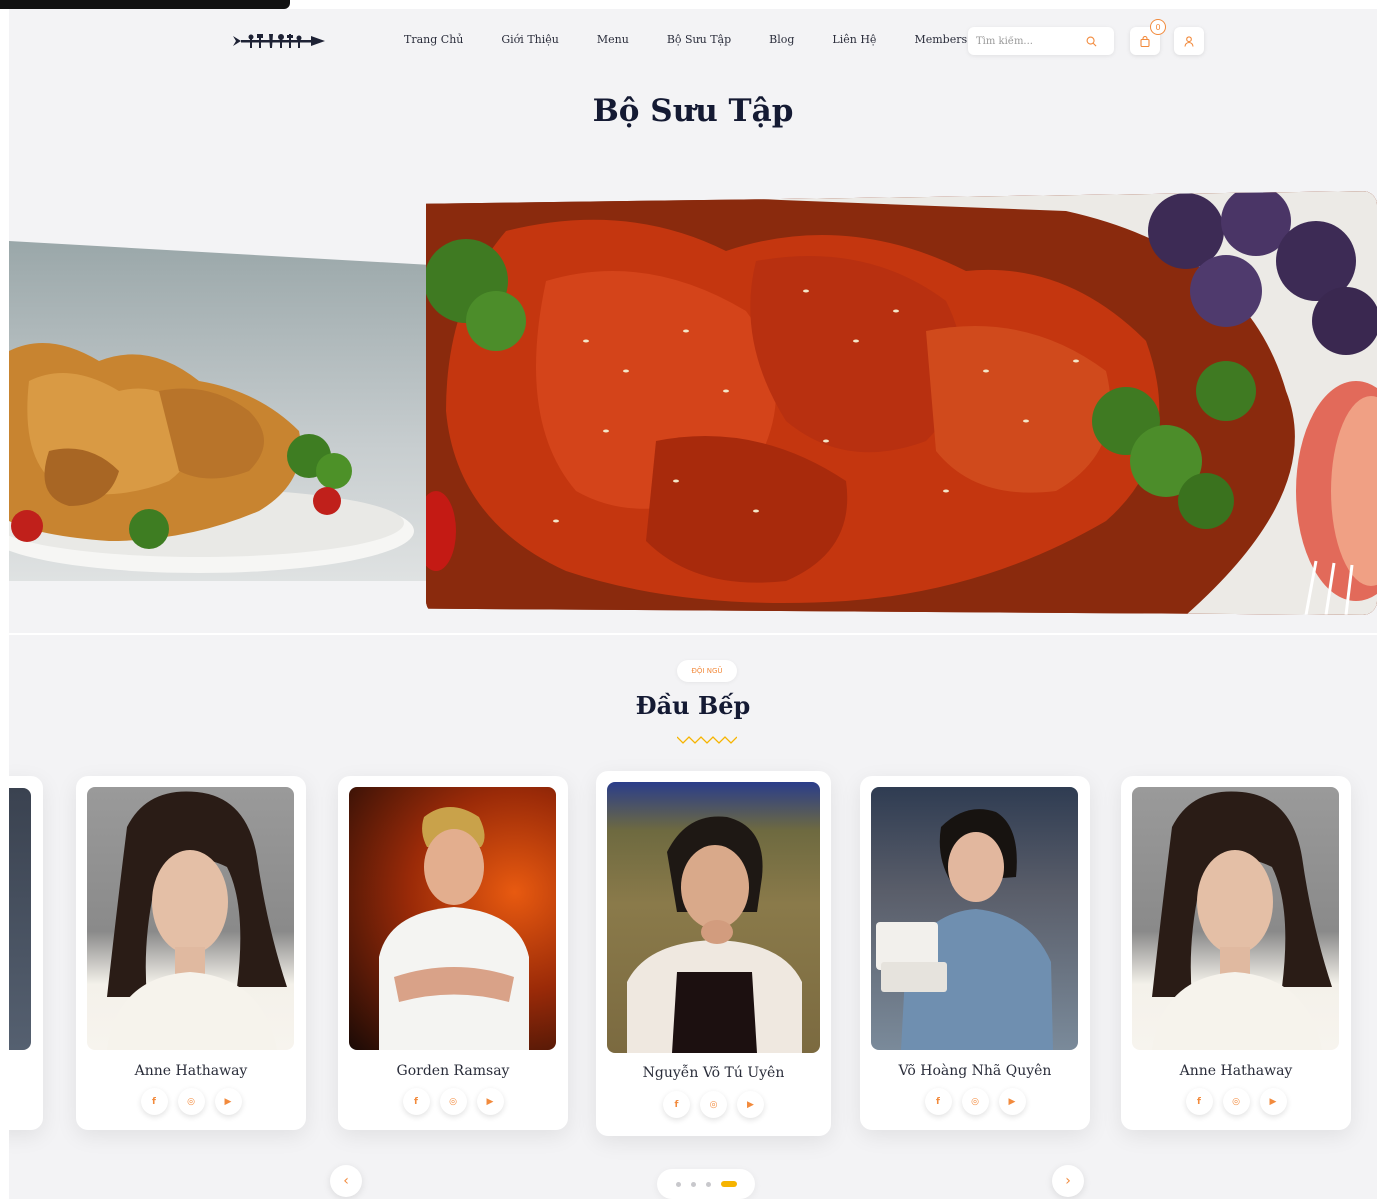 This screenshot has height=1199, width=1377. Describe the element at coordinates (693, 705) in the screenshot. I see `section-title: Đầu Bếp` at that location.